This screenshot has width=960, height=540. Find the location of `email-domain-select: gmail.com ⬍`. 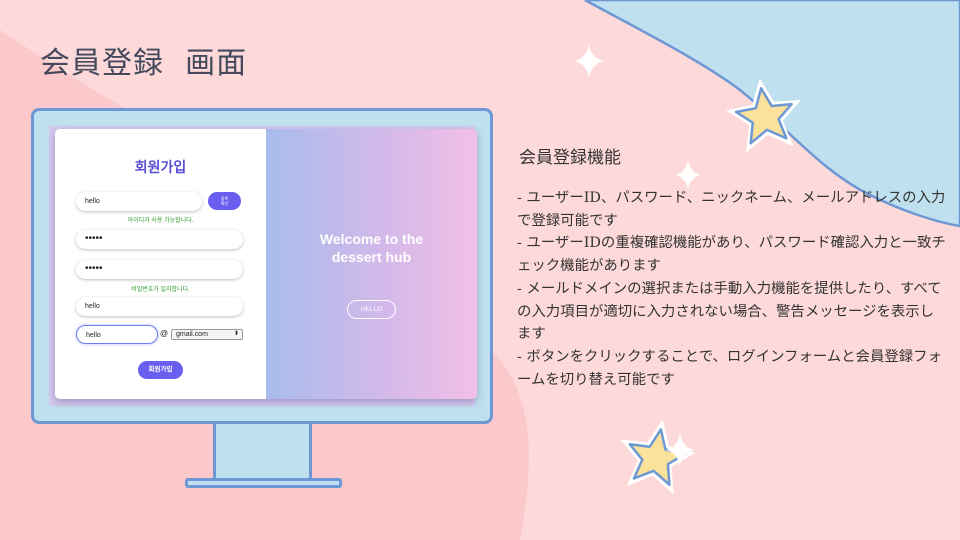

email-domain-select: gmail.com ⬍ is located at coordinates (207, 334).